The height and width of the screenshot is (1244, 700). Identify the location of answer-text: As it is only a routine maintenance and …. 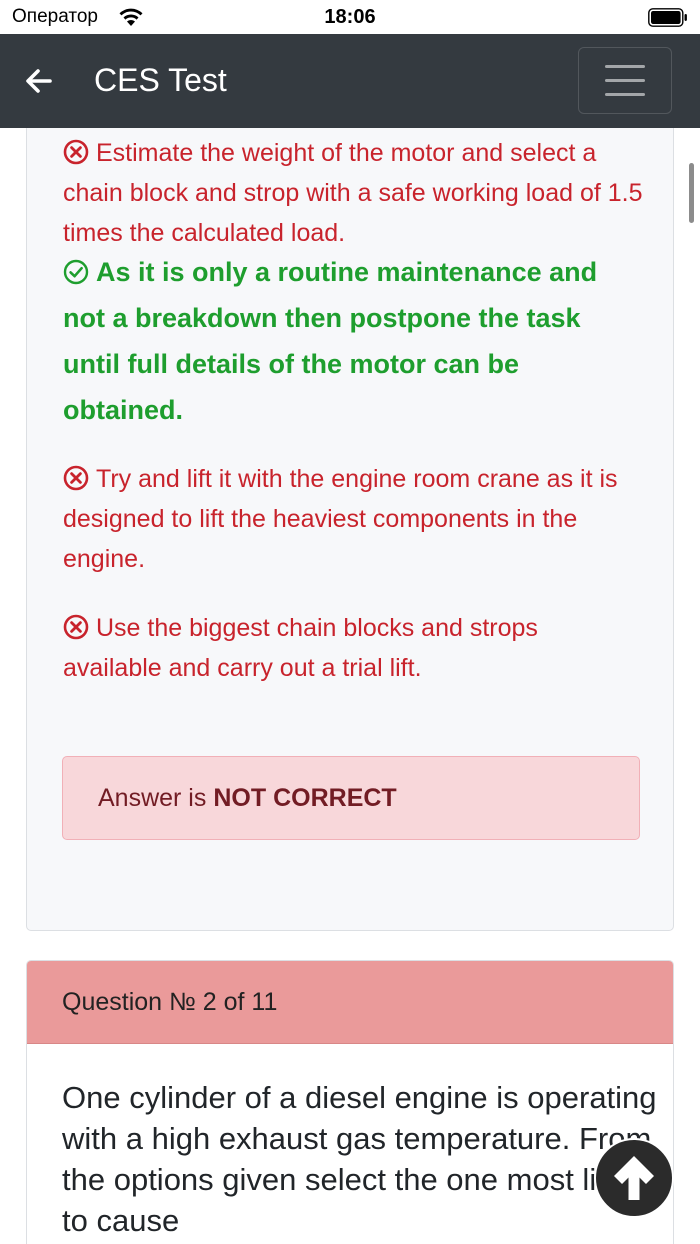
(330, 341).